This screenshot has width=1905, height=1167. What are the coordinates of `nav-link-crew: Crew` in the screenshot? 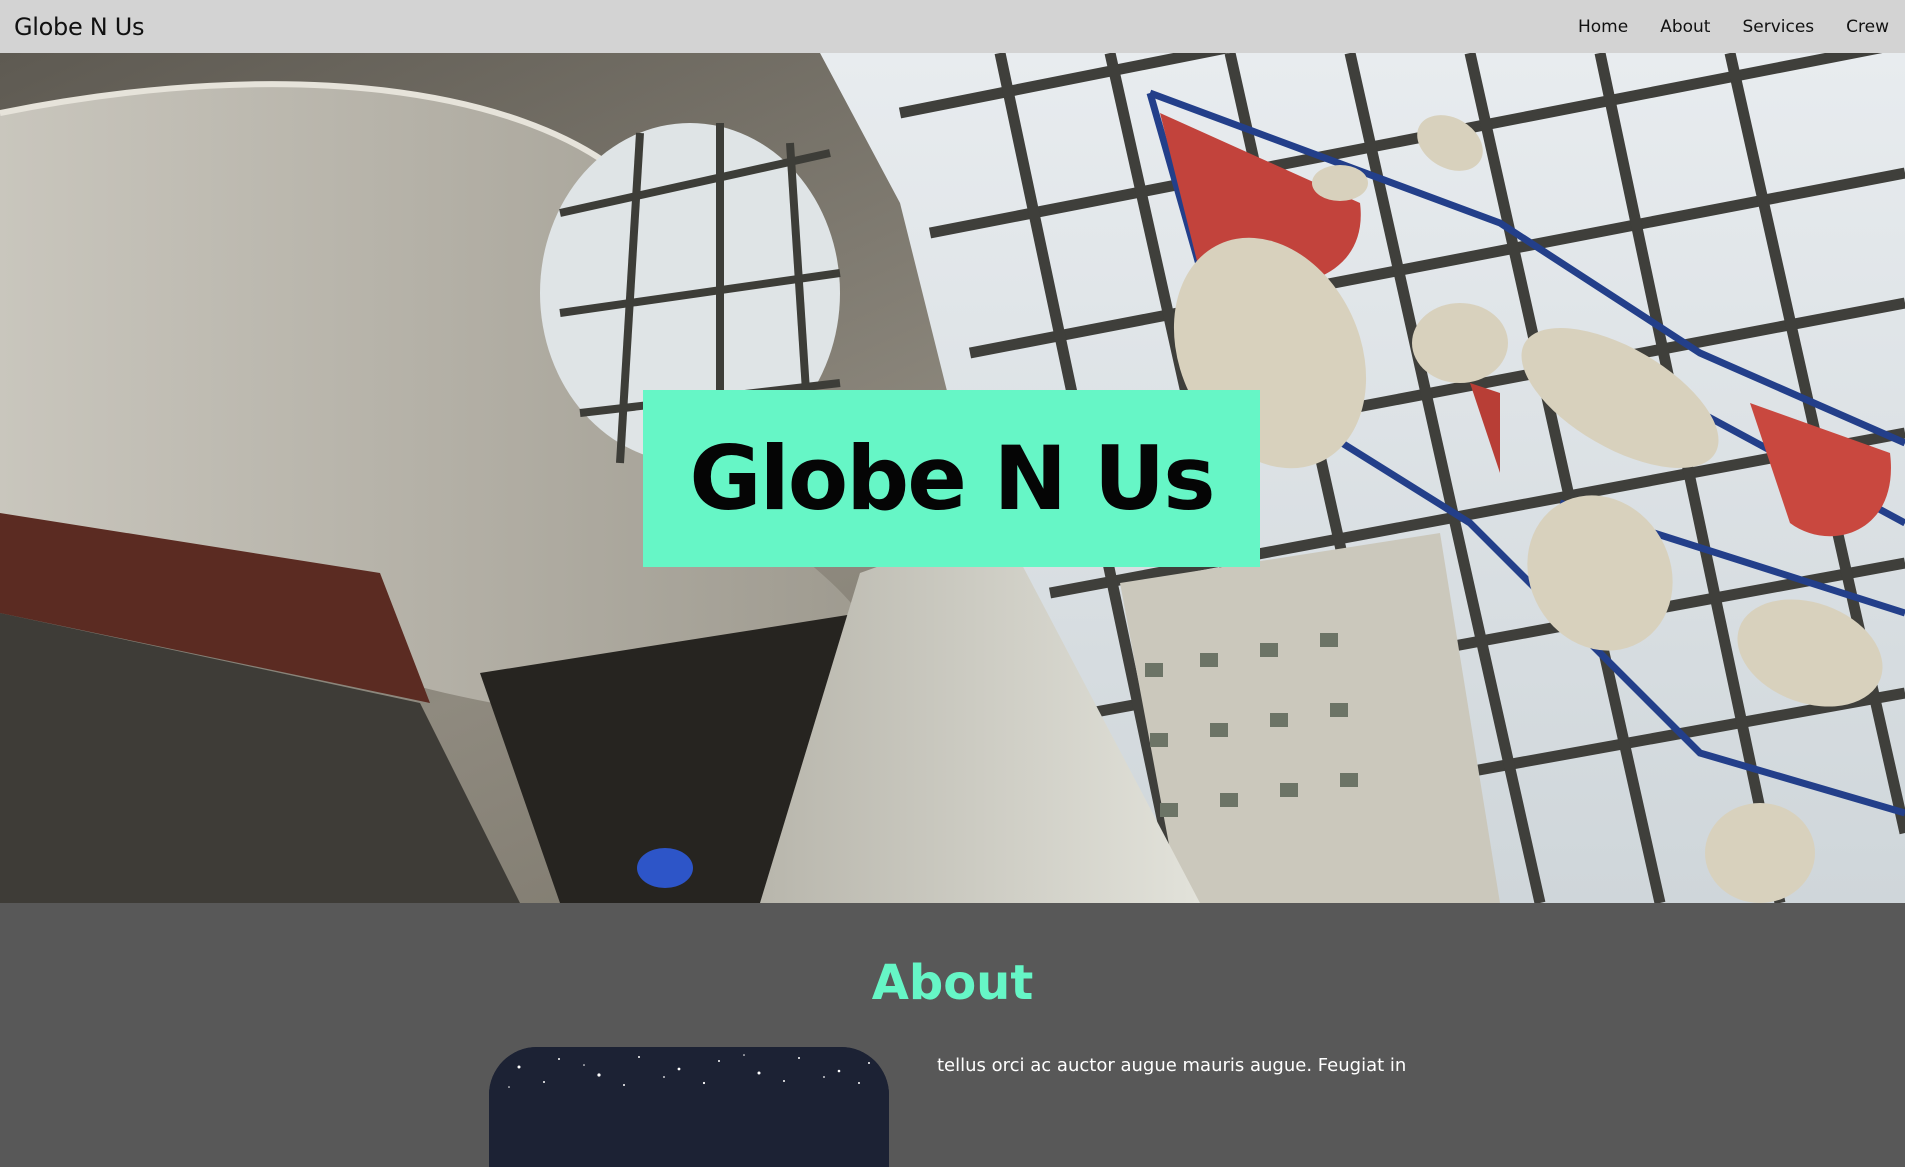 It's located at (1867, 27).